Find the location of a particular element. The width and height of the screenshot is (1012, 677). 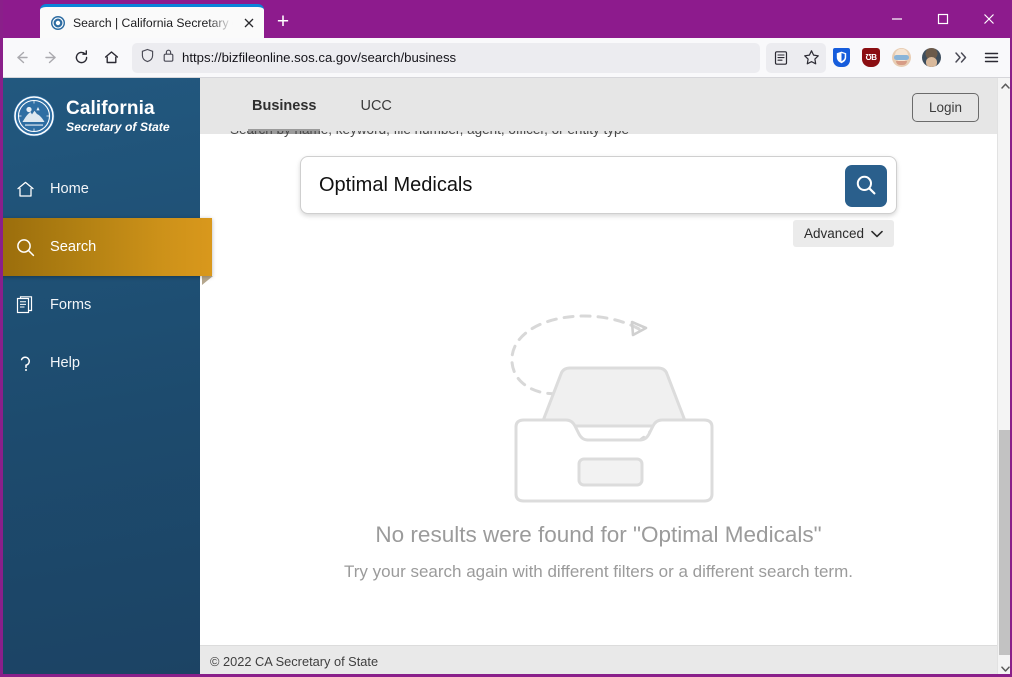

bitwarden-extension-icon is located at coordinates (841, 58).